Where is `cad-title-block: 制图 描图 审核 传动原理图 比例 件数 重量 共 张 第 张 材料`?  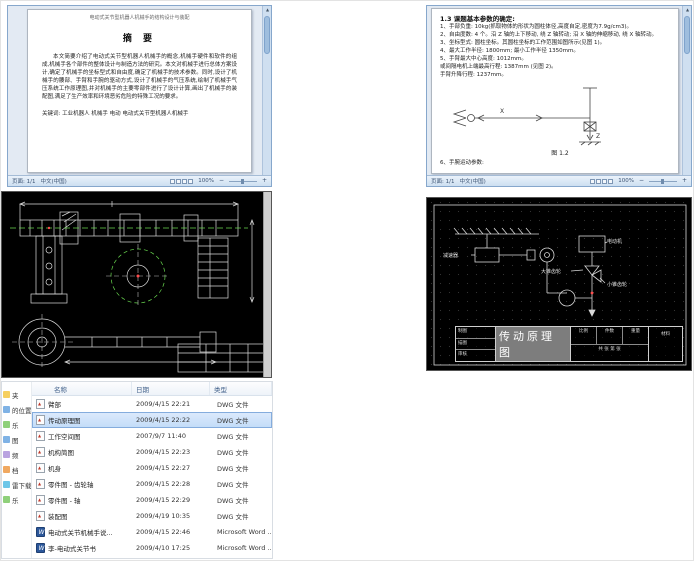
cad-title-block: 制图 描图 审核 传动原理图 比例 件数 重量 共 张 第 张 材料 is located at coordinates (569, 344).